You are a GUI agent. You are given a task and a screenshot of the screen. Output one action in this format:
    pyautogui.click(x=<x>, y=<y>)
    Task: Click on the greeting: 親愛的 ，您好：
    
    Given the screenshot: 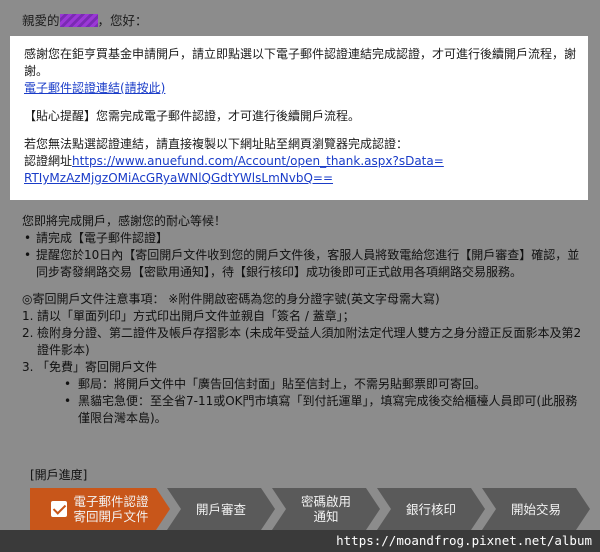 What is the action you would take?
    pyautogui.click(x=85, y=19)
    